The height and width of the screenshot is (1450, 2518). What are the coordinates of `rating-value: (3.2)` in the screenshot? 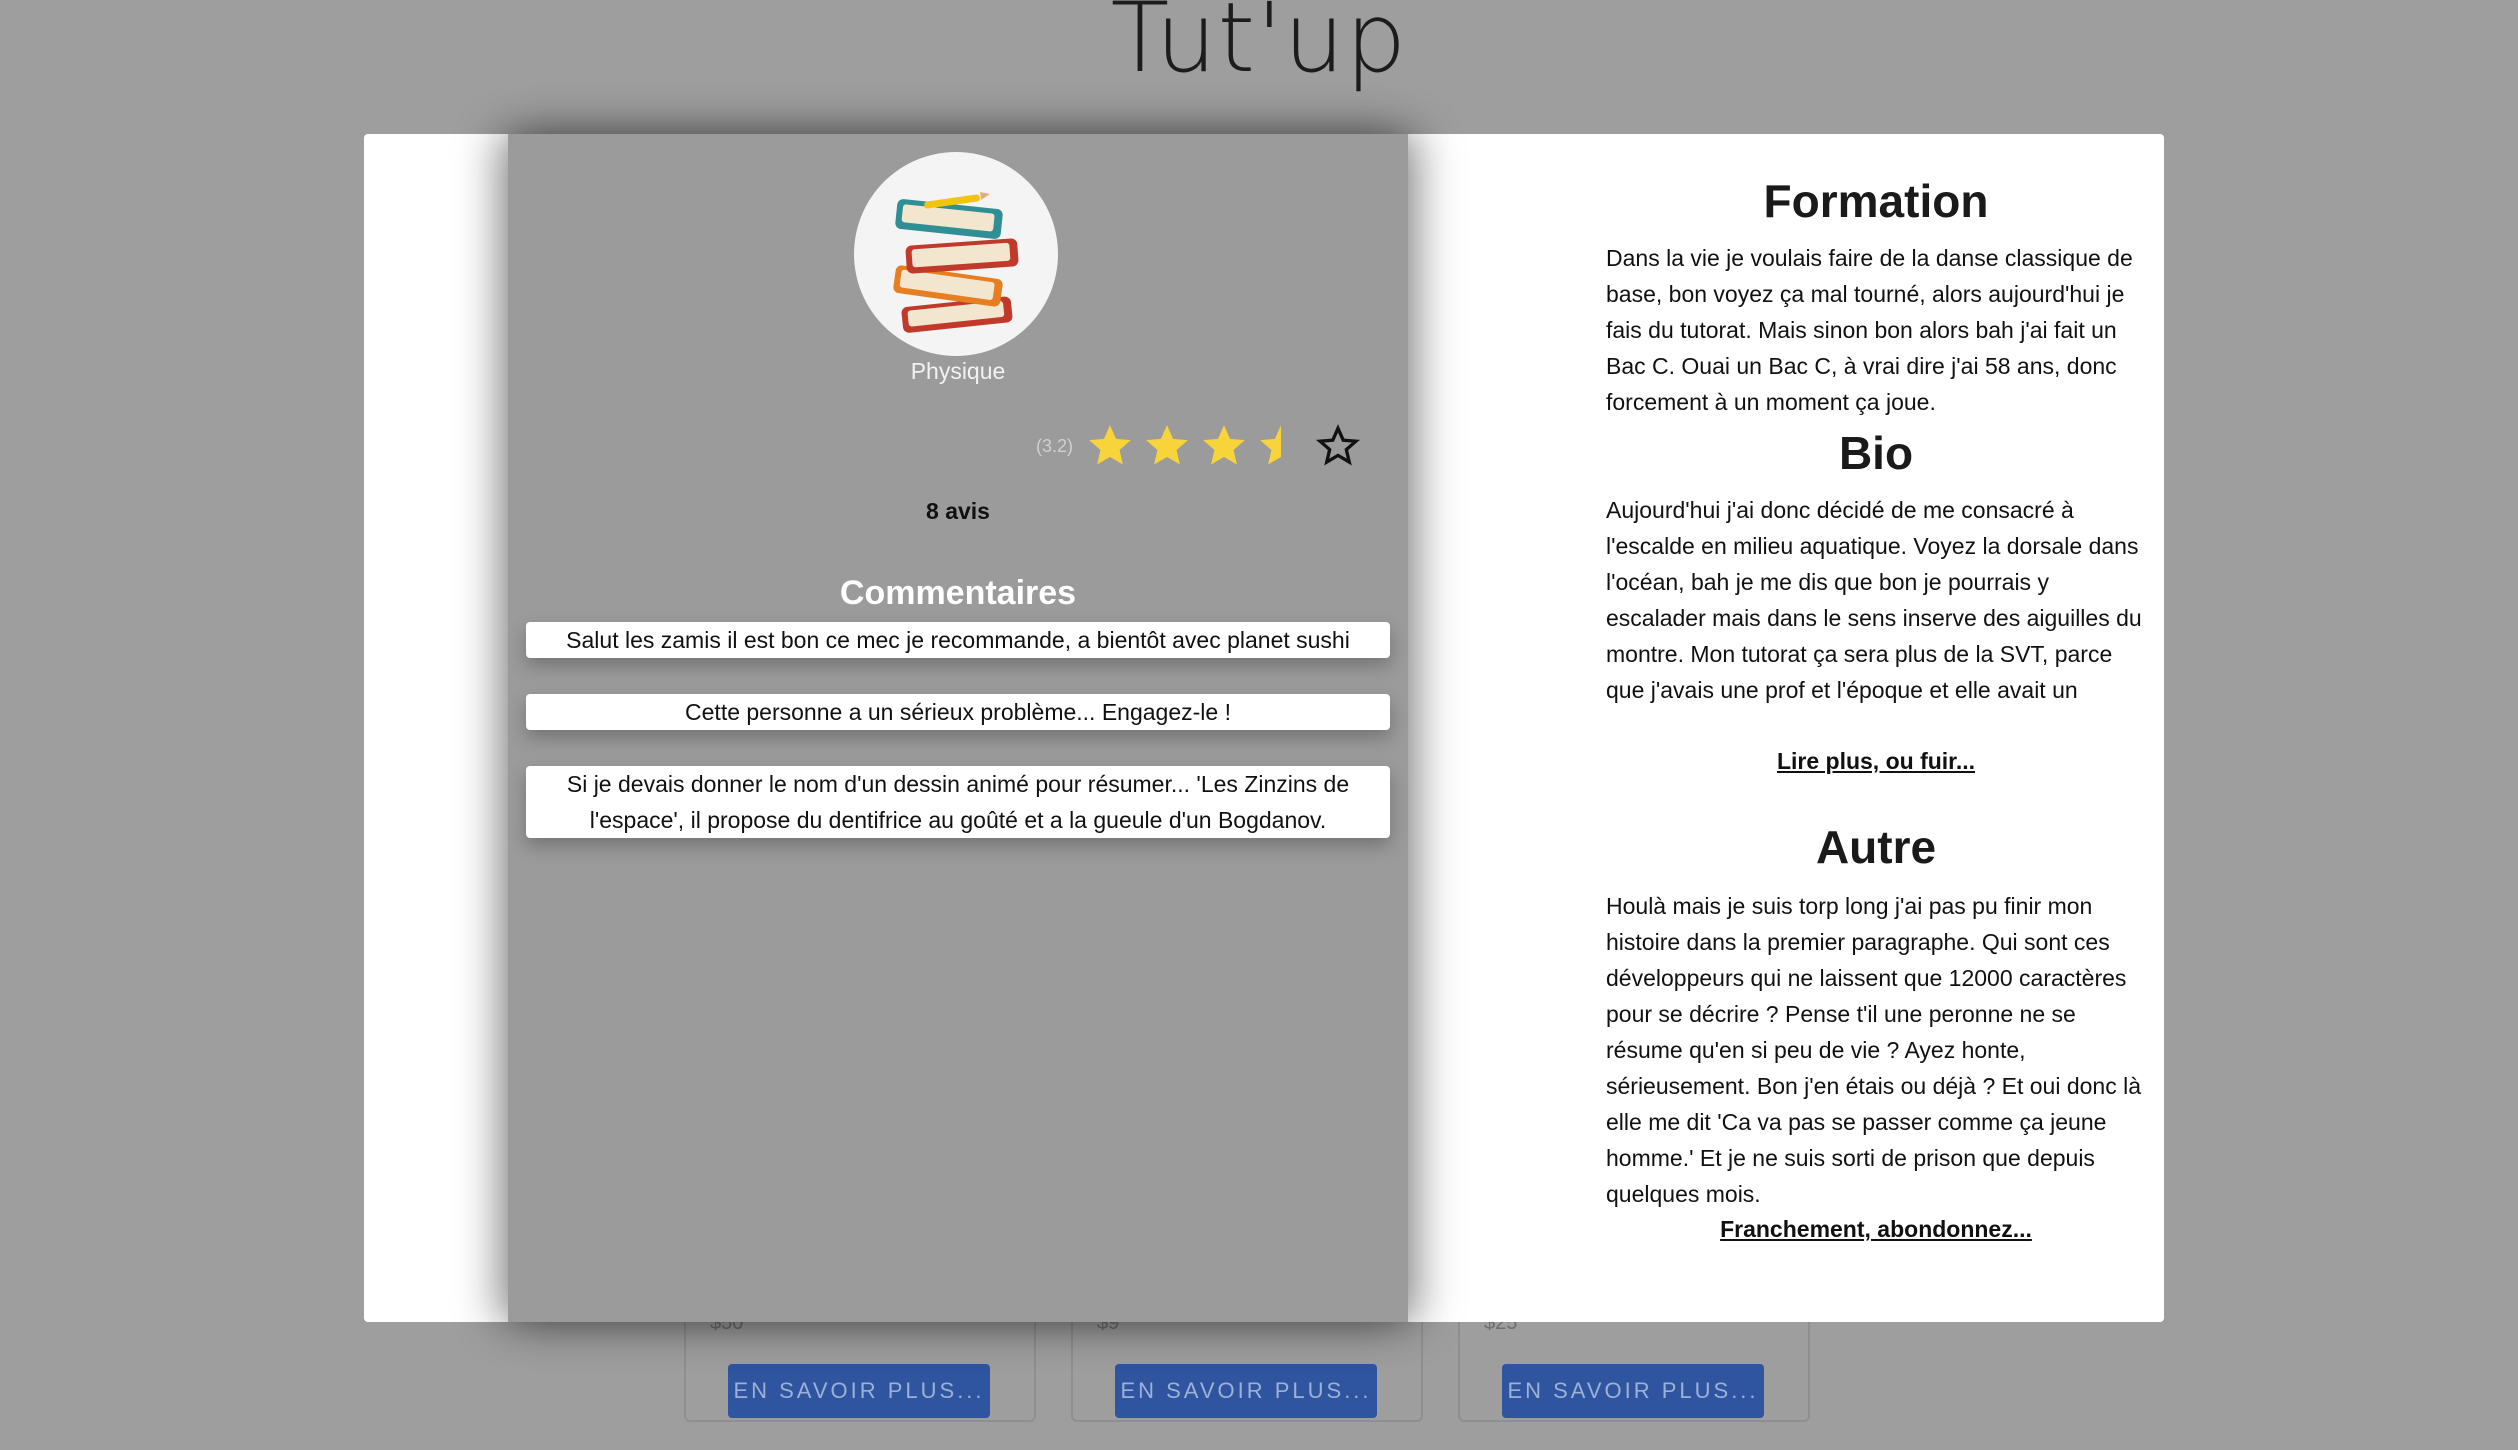 It's located at (1055, 445).